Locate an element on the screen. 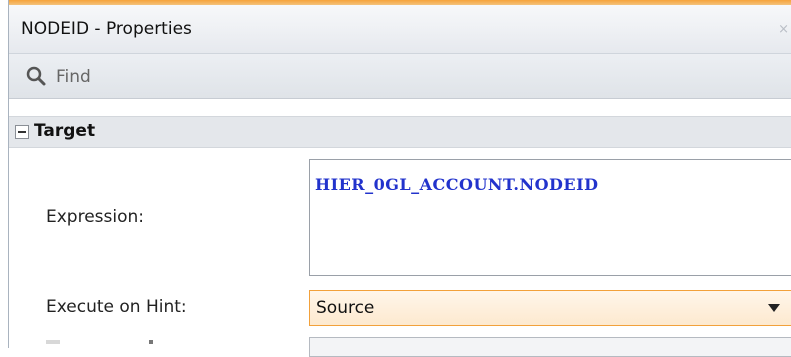 This screenshot has width=791, height=357. next-field-partial is located at coordinates (550, 347).